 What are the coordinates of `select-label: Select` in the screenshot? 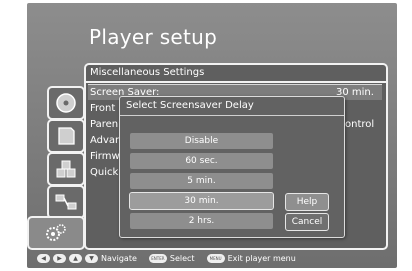 It's located at (182, 258).